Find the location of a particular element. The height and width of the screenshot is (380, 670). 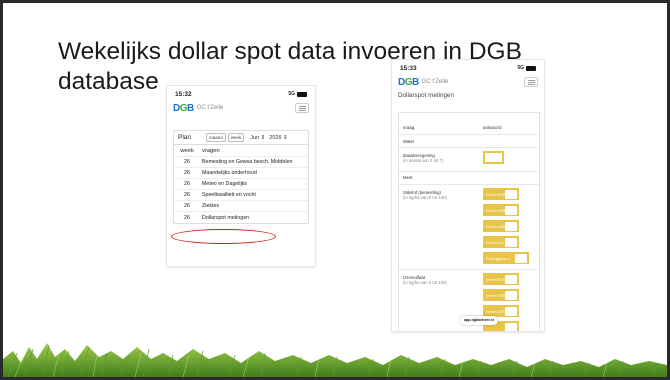

stikstof-input-green-rgb: Green RGB is located at coordinates (501, 194).